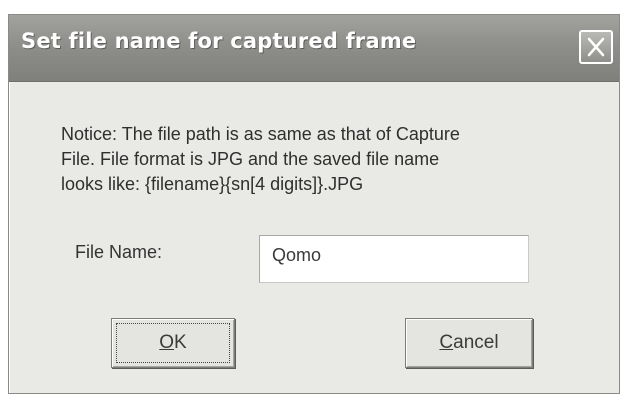 The height and width of the screenshot is (401, 628). Describe the element at coordinates (476, 342) in the screenshot. I see `cancel-label-rest: ancel` at that location.